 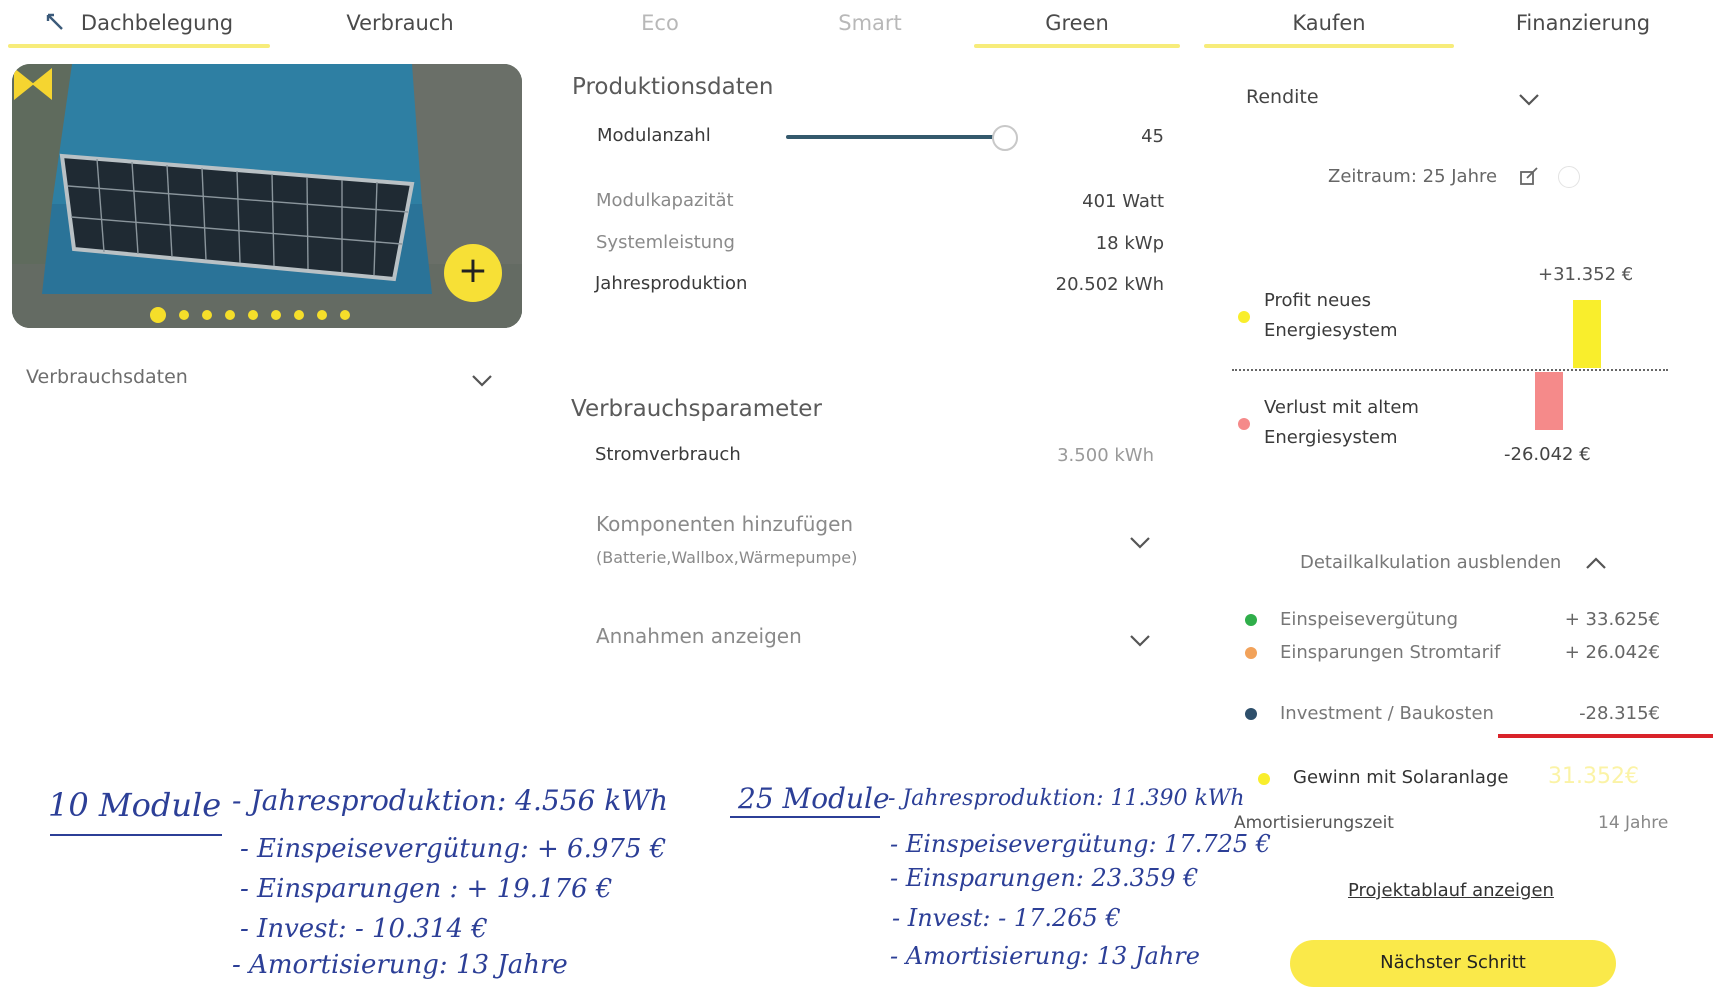 I want to click on tab-label: Verbrauch, so click(x=400, y=23).